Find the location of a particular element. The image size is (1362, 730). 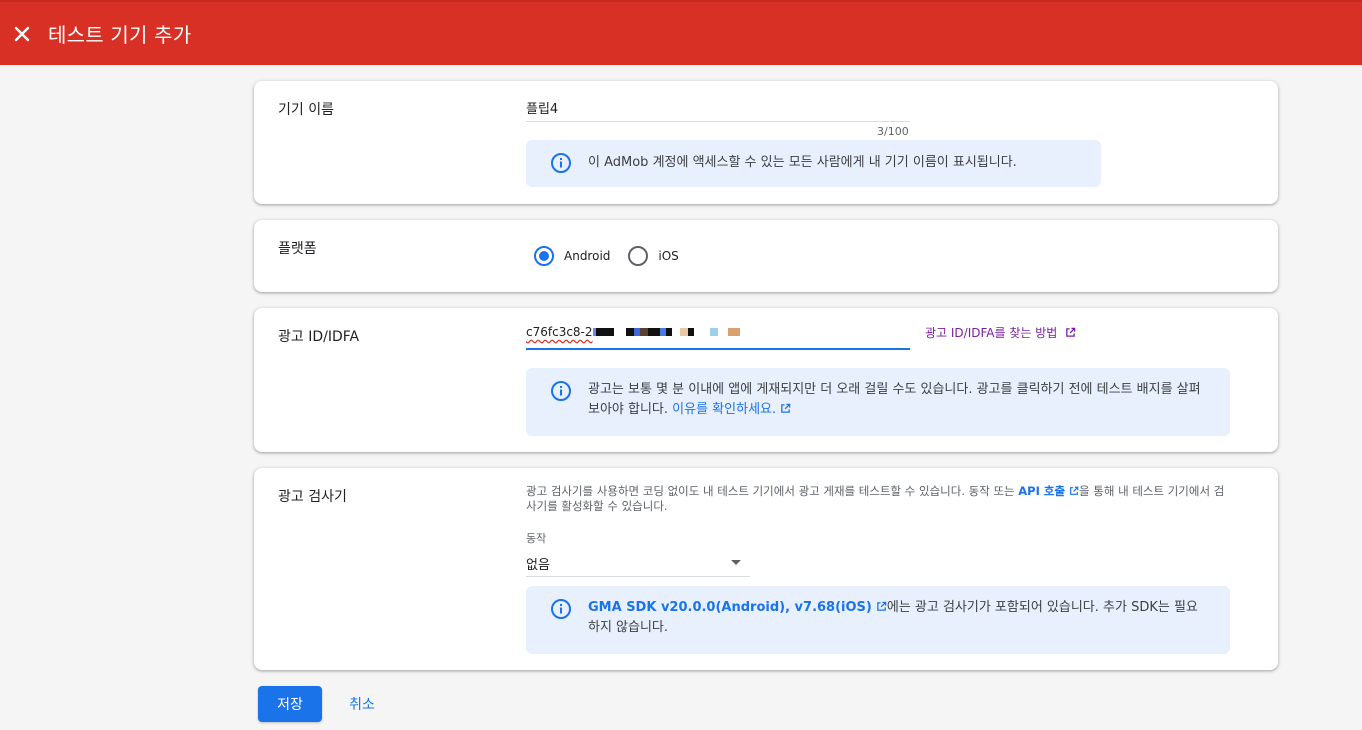

ad-id-label: 광고 ID/IDFA is located at coordinates (319, 337).